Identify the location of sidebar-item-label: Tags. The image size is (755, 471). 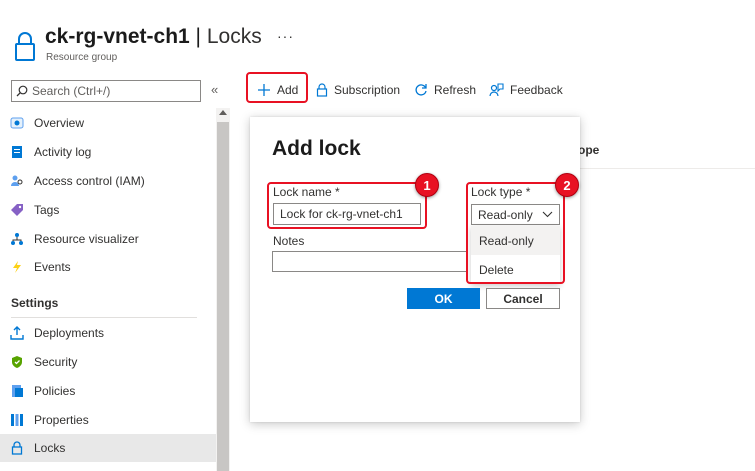
(47, 210).